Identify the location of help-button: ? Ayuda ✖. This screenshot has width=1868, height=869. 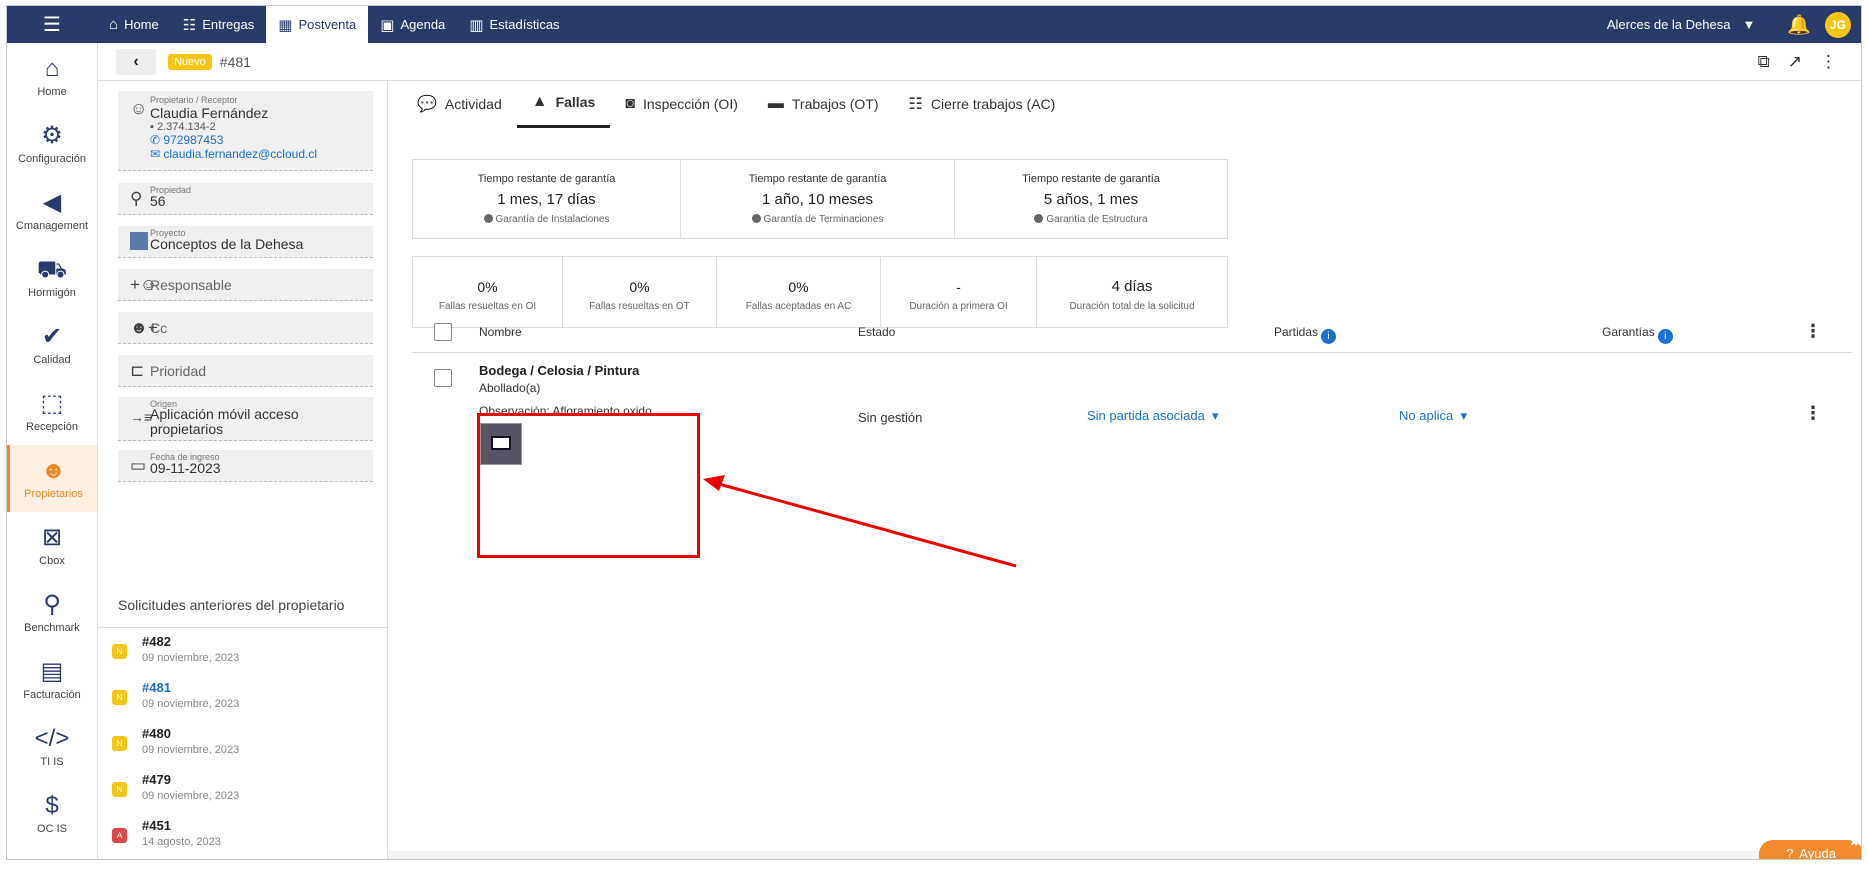
(1810, 848).